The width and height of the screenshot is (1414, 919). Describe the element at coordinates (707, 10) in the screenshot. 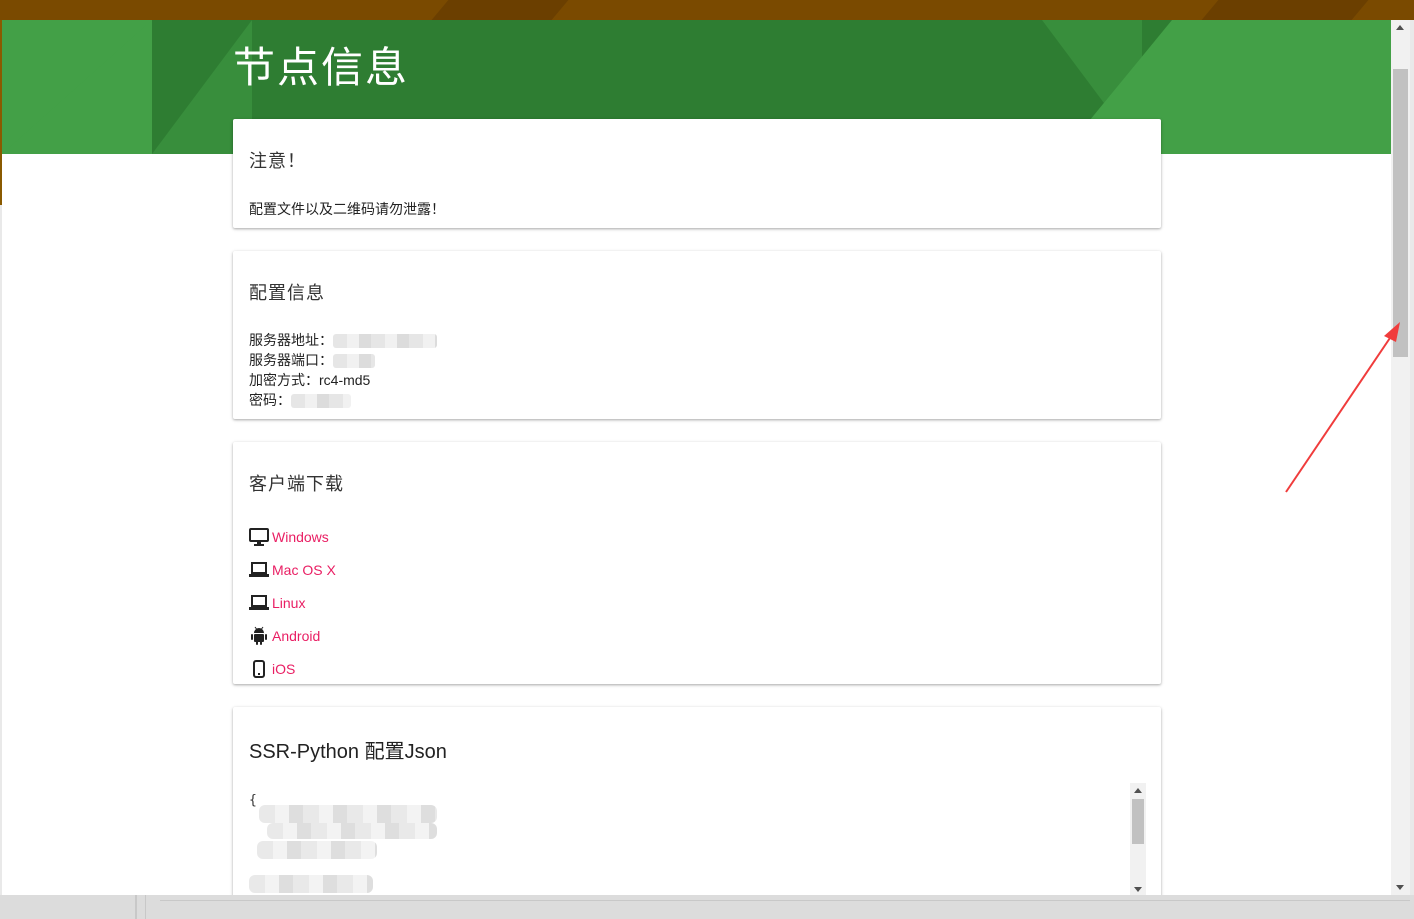

I see `backdrop-top` at that location.